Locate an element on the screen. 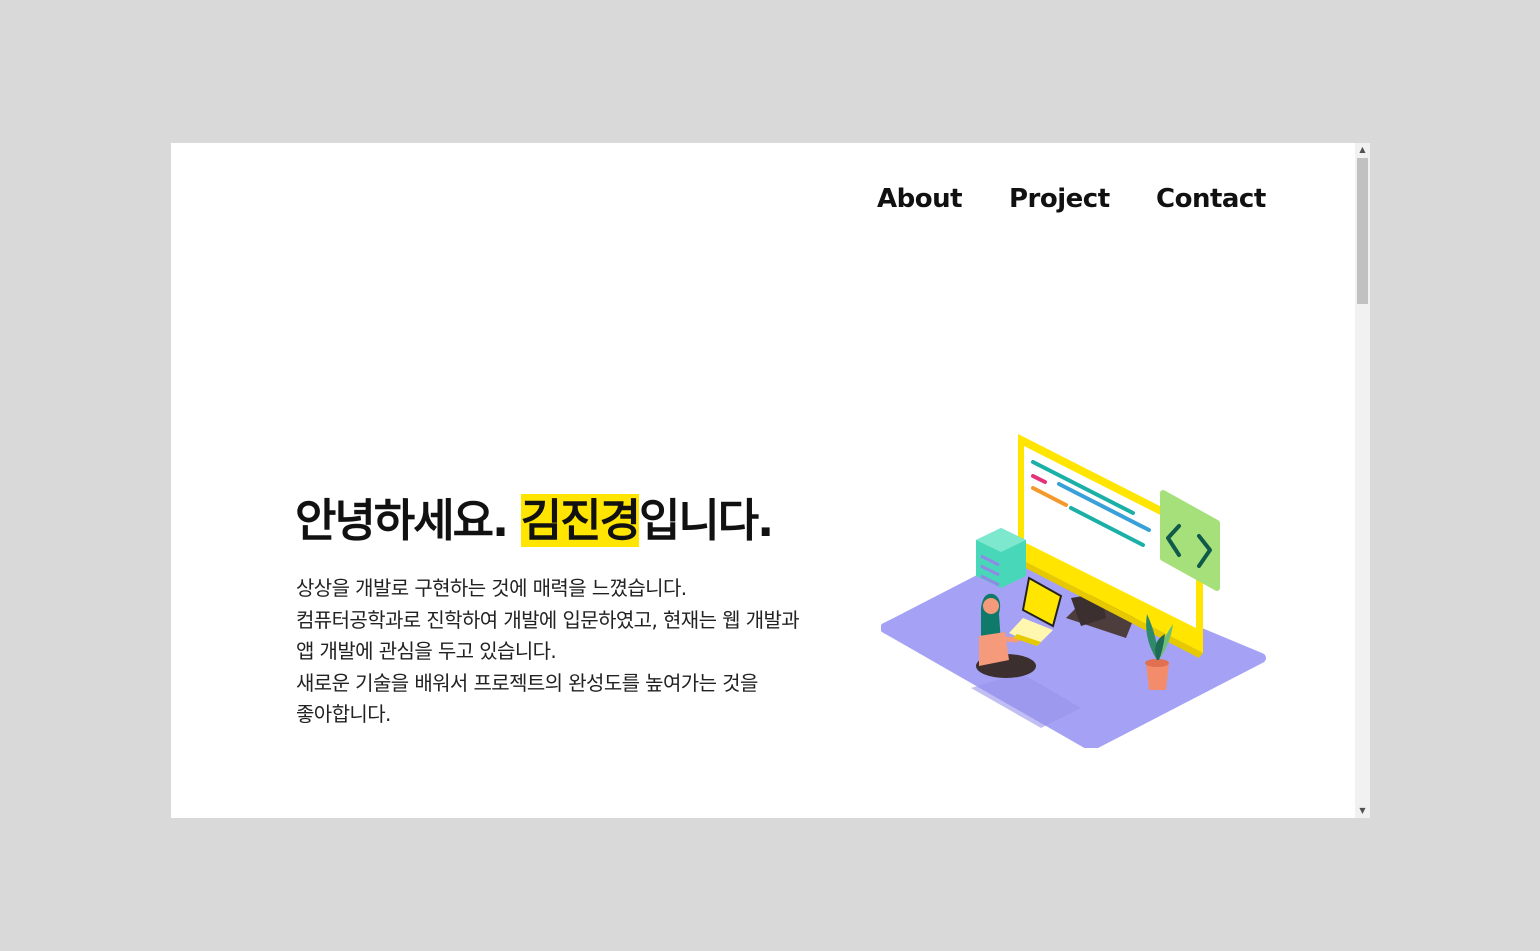 The width and height of the screenshot is (1540, 951). intro-line: 앱 개발에 관심을 두고 있습니다. is located at coordinates (426, 651).